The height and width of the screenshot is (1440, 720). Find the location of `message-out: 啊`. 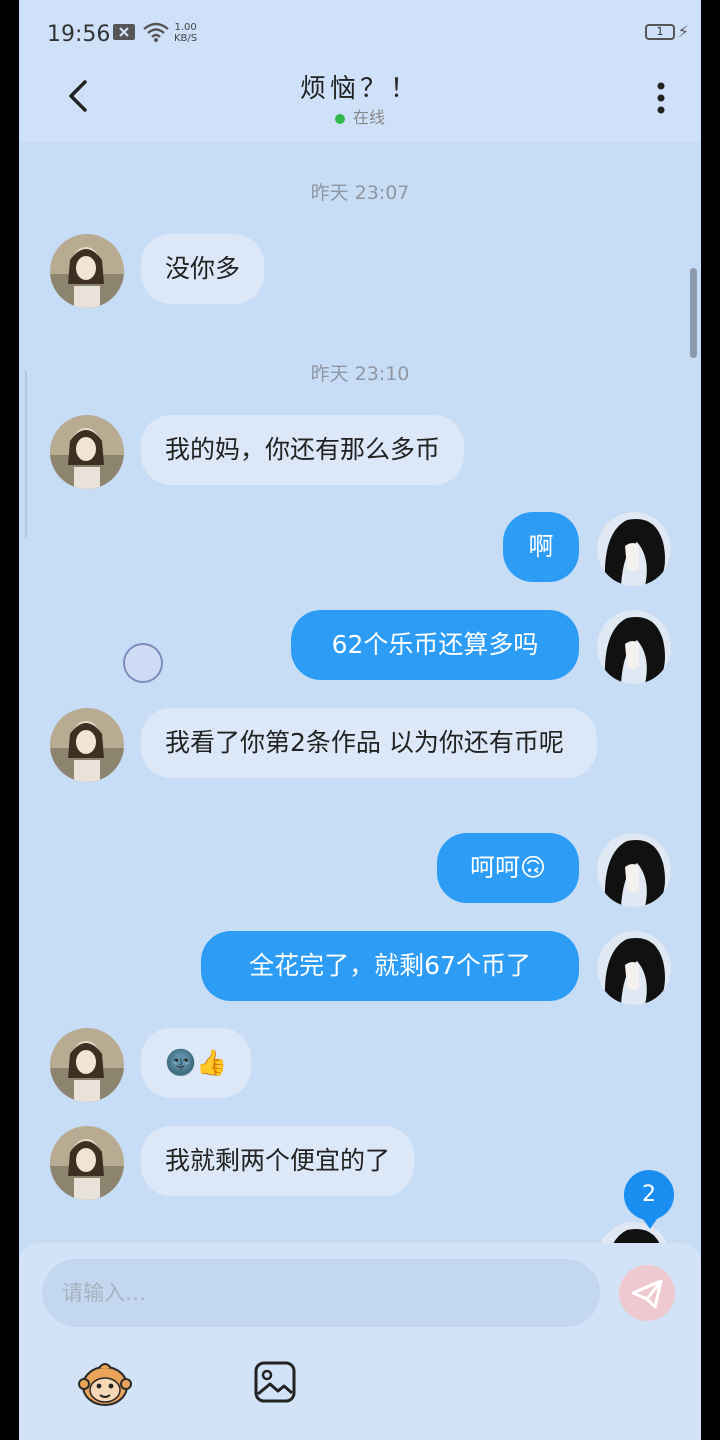

message-out: 啊 is located at coordinates (541, 547).